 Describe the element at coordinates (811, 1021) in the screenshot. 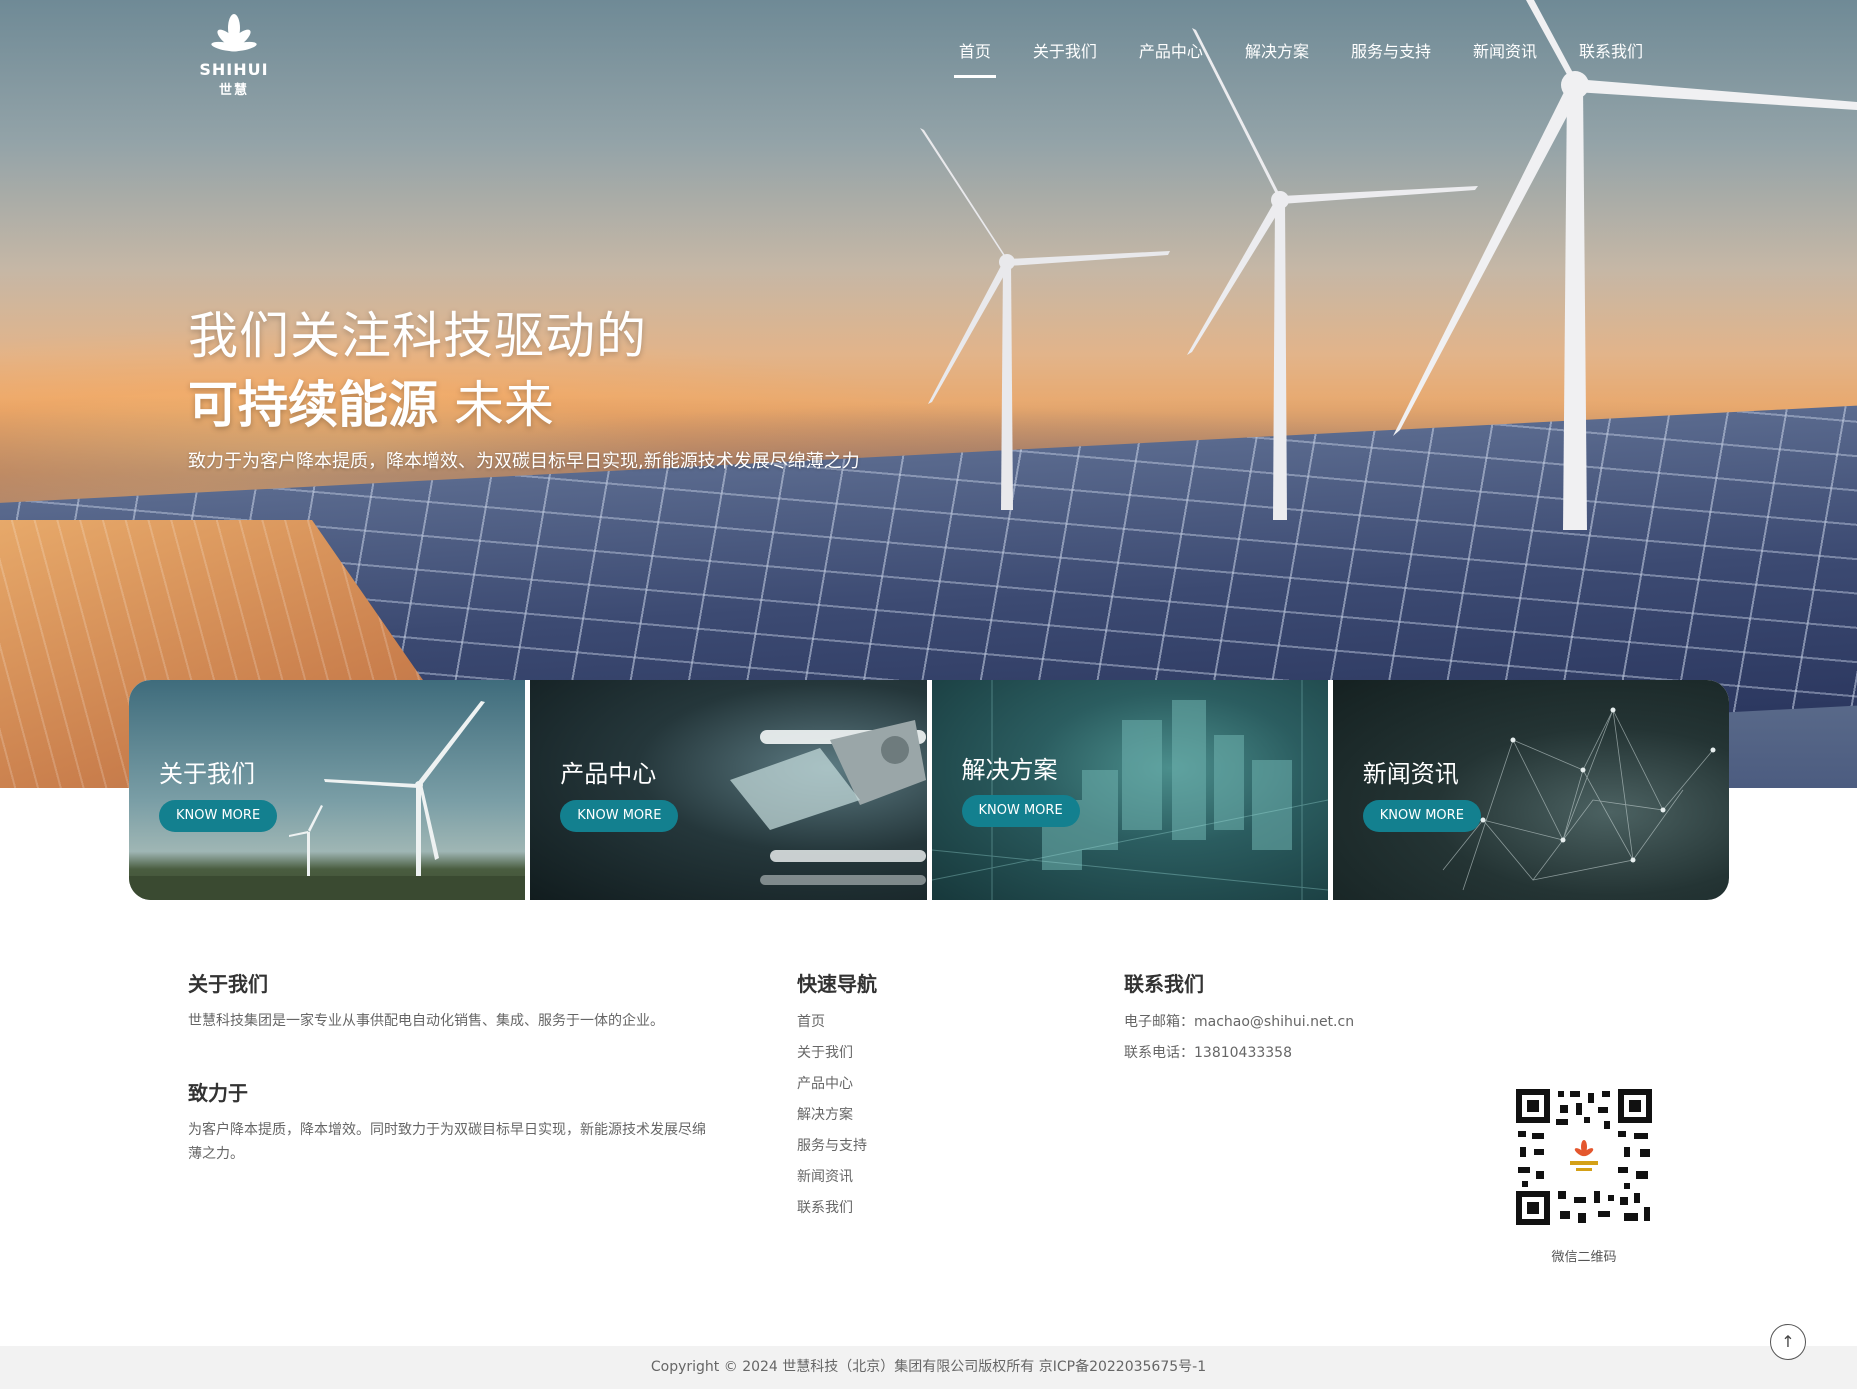

I see `footer-link-home: 首页` at that location.